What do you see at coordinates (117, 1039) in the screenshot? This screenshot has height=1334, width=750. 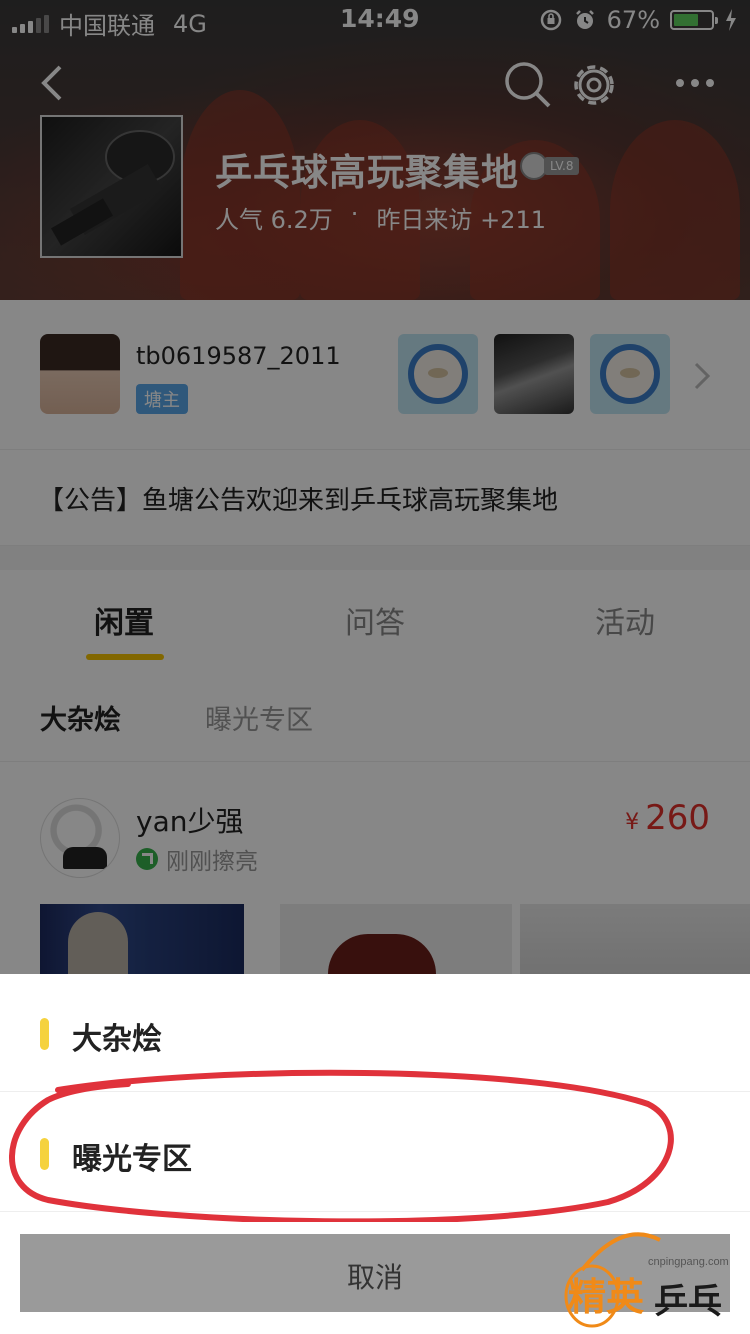 I see `sheet-option-label: 大杂烩` at bounding box center [117, 1039].